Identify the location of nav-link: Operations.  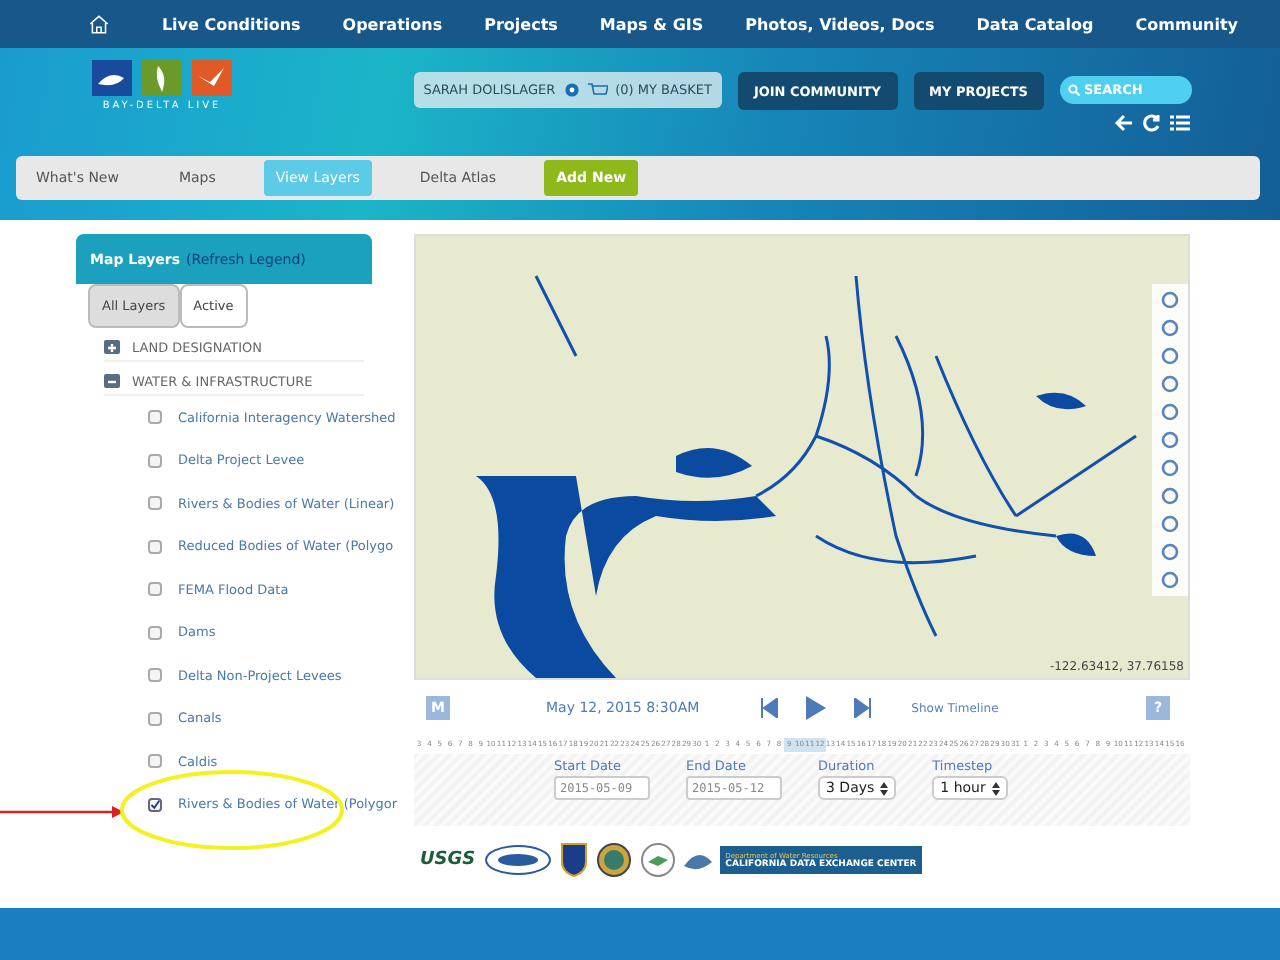
(392, 24).